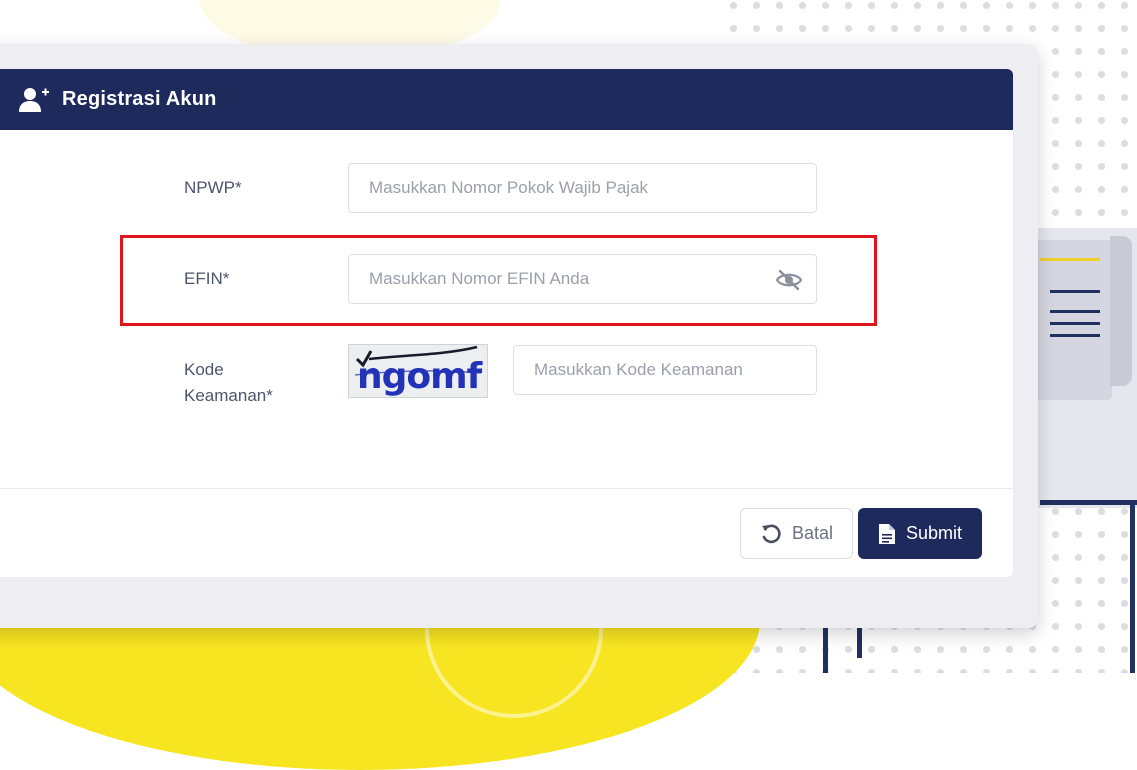 Image resolution: width=1137 pixels, height=770 pixels. I want to click on security-code-input, so click(665, 370).